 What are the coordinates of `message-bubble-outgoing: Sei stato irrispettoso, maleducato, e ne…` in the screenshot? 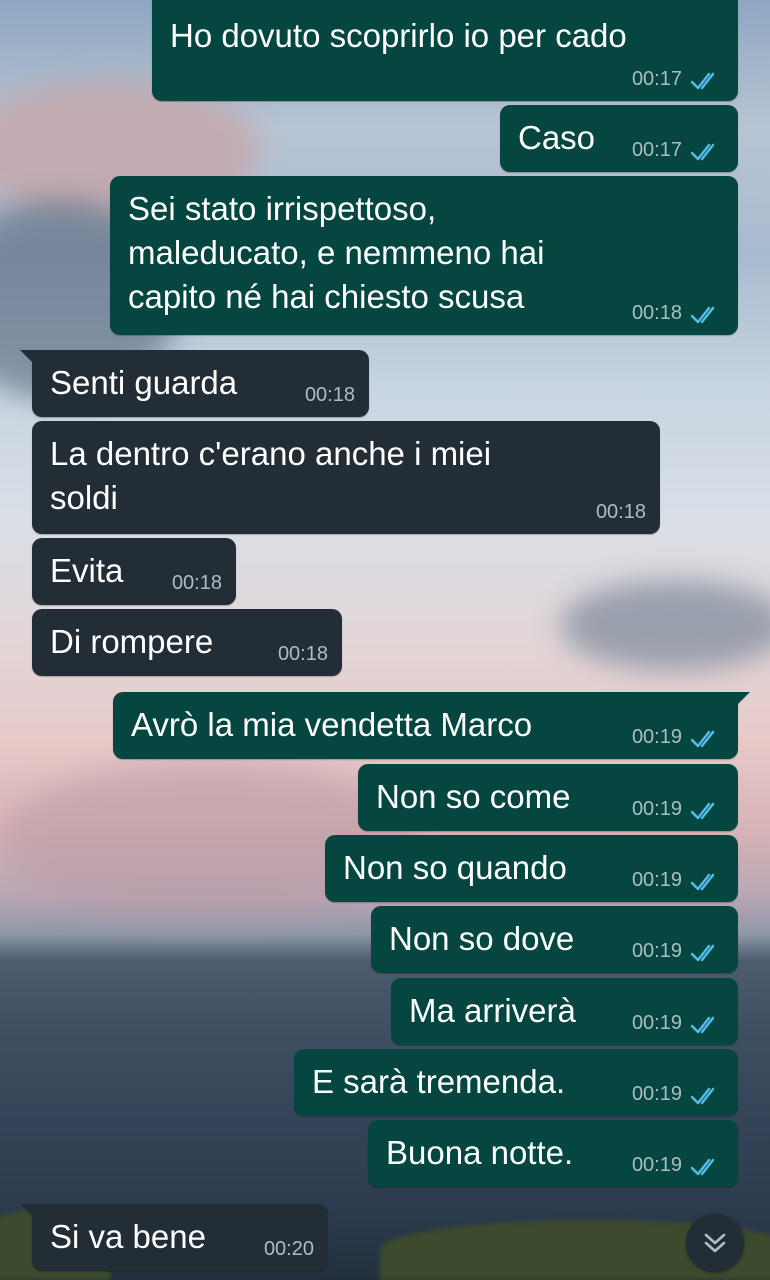 It's located at (424, 255).